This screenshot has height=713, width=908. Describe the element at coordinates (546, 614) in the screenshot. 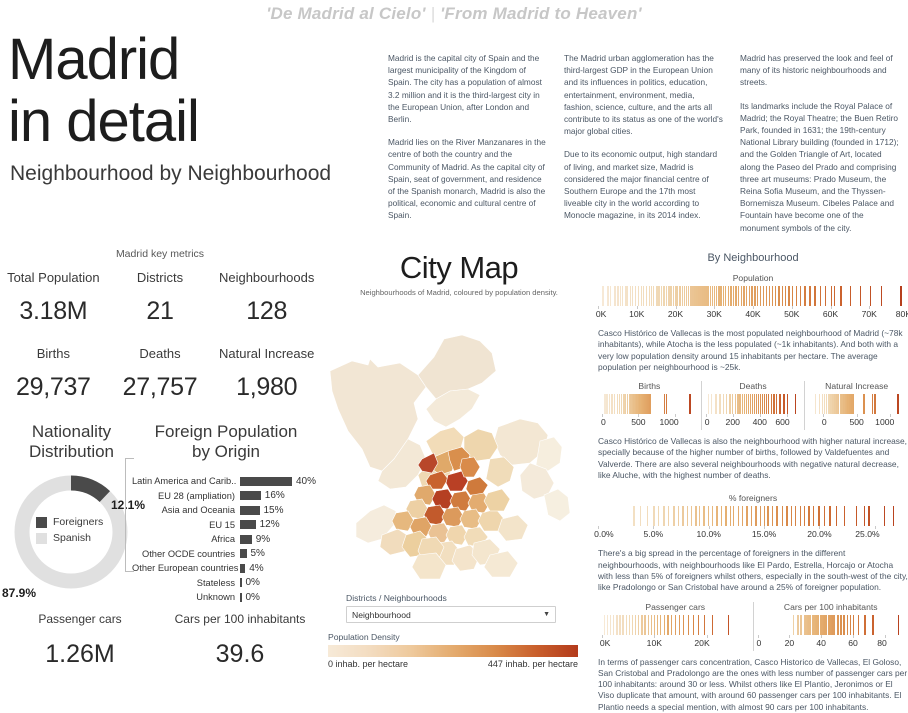

I see `chevron-down-icon: ▼` at that location.